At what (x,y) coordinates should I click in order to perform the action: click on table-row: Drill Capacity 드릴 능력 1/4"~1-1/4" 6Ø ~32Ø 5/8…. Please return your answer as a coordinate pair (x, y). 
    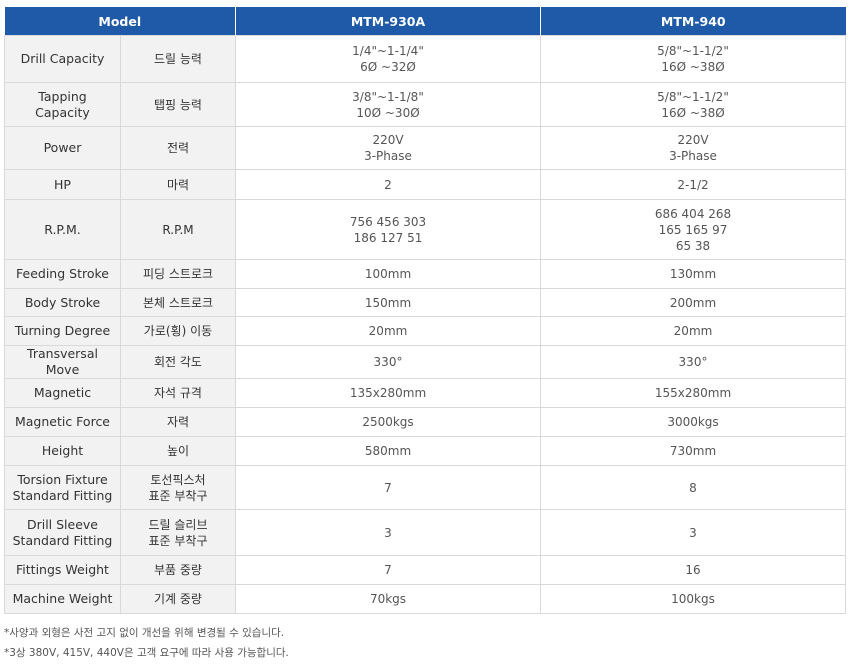
    Looking at the image, I should click on (425, 59).